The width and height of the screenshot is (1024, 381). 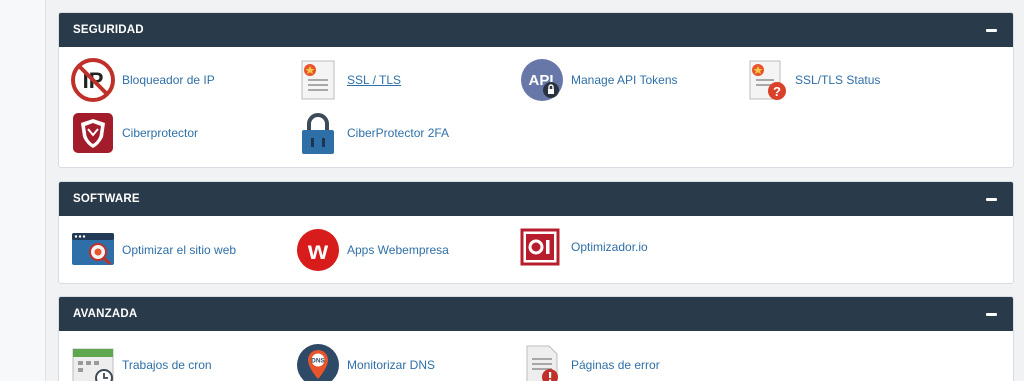 I want to click on padlock-icon, so click(x=318, y=133).